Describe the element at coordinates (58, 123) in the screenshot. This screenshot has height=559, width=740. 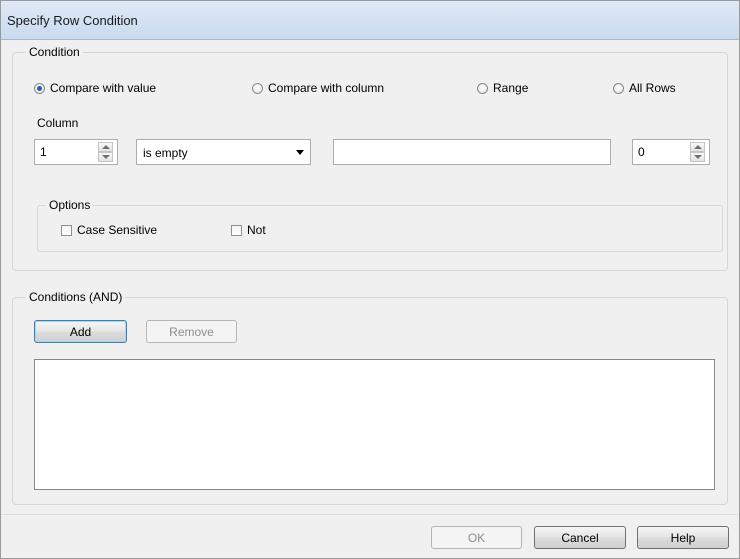
I see `column-label: Column` at that location.